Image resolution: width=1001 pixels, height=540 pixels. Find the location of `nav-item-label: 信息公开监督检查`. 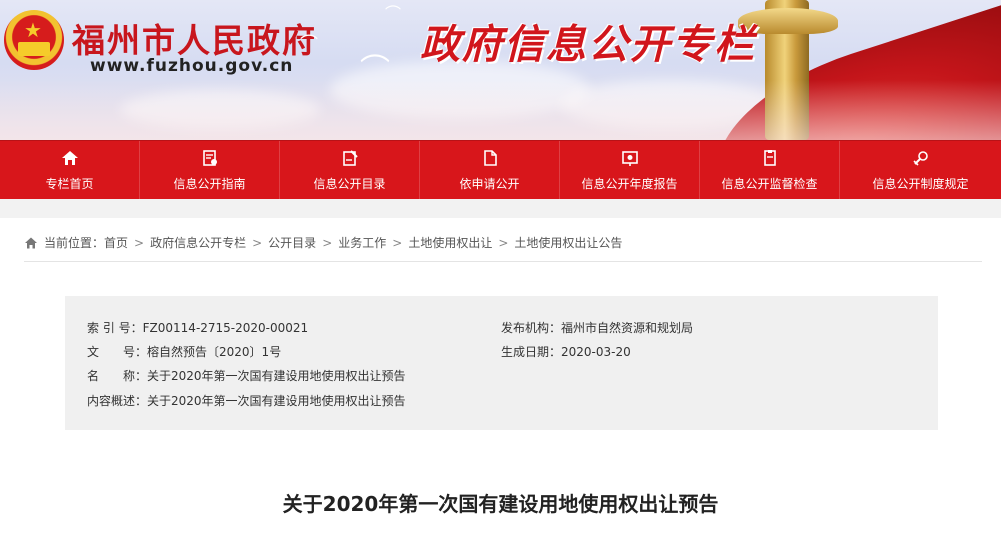

nav-item-label: 信息公开监督检查 is located at coordinates (769, 184).